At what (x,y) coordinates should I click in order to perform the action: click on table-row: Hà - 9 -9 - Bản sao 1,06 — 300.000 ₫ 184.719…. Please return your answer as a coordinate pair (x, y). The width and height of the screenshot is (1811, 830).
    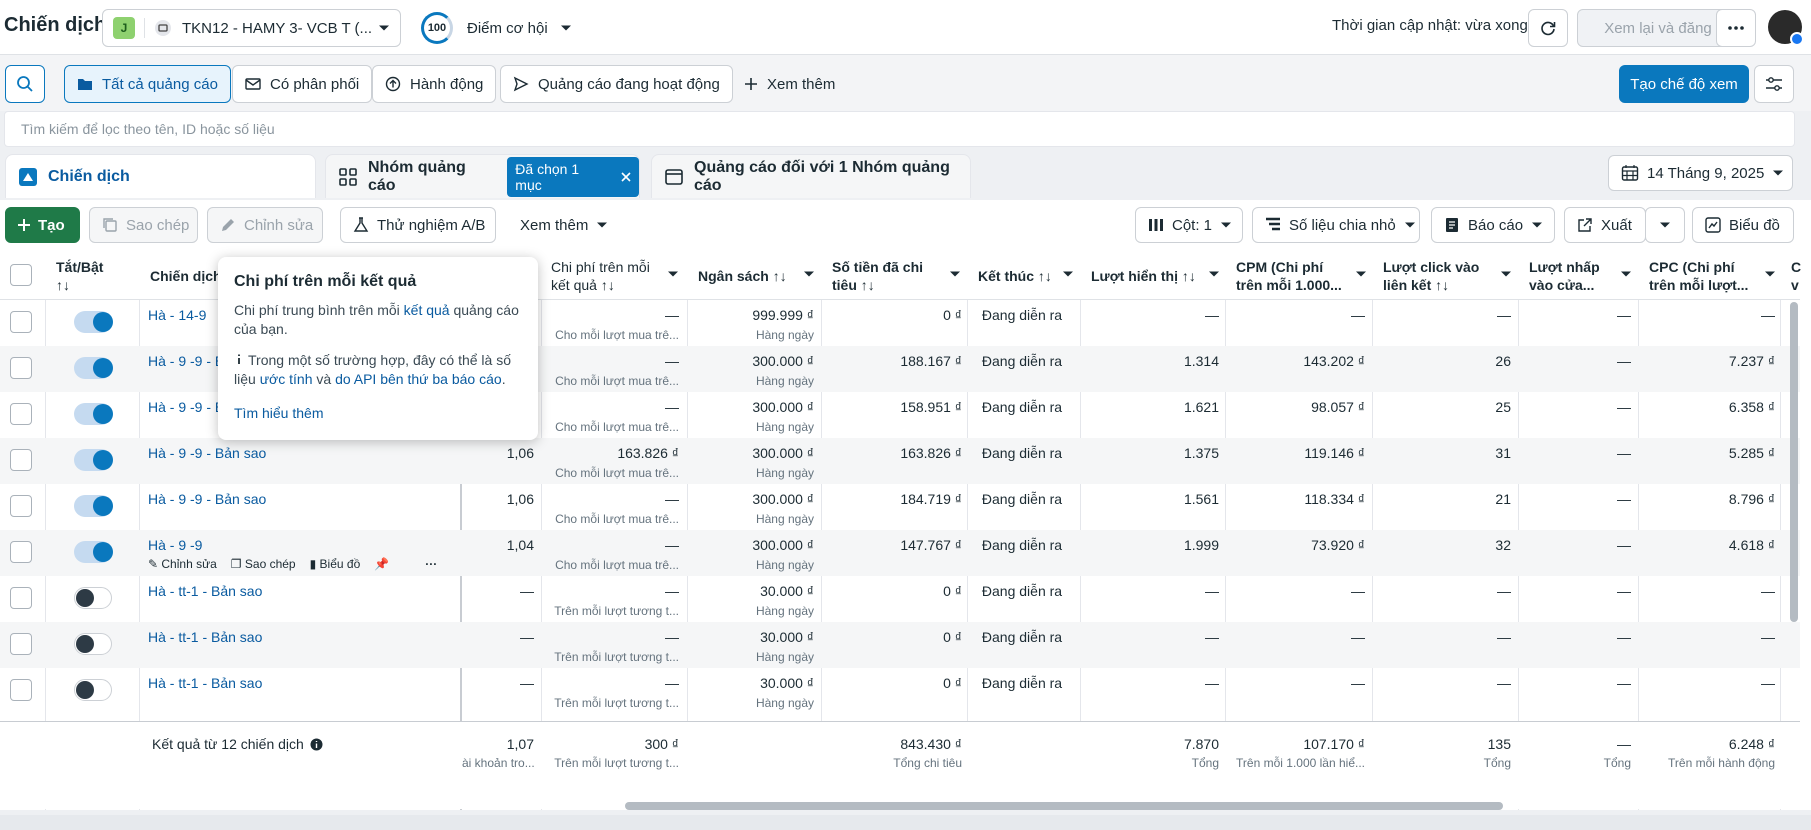
    Looking at the image, I should click on (900, 507).